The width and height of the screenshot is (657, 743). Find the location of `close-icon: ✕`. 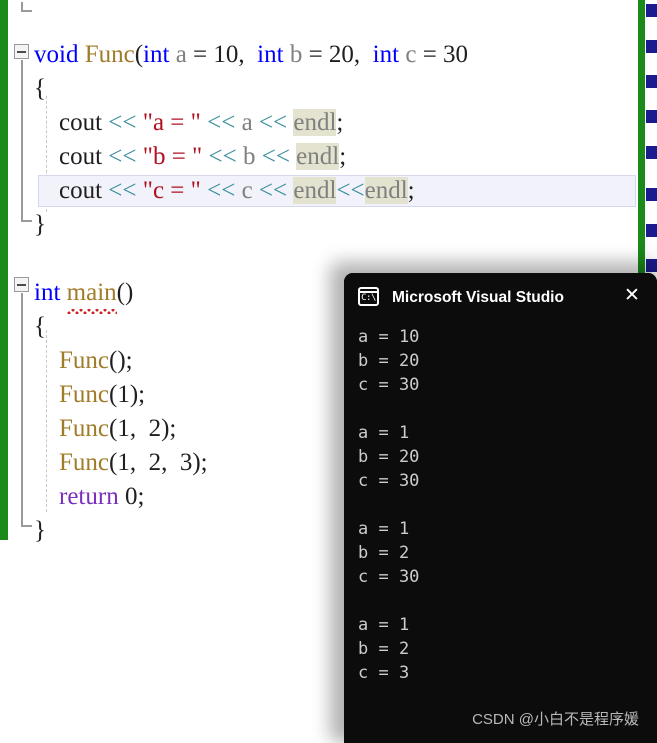

close-icon: ✕ is located at coordinates (632, 296).